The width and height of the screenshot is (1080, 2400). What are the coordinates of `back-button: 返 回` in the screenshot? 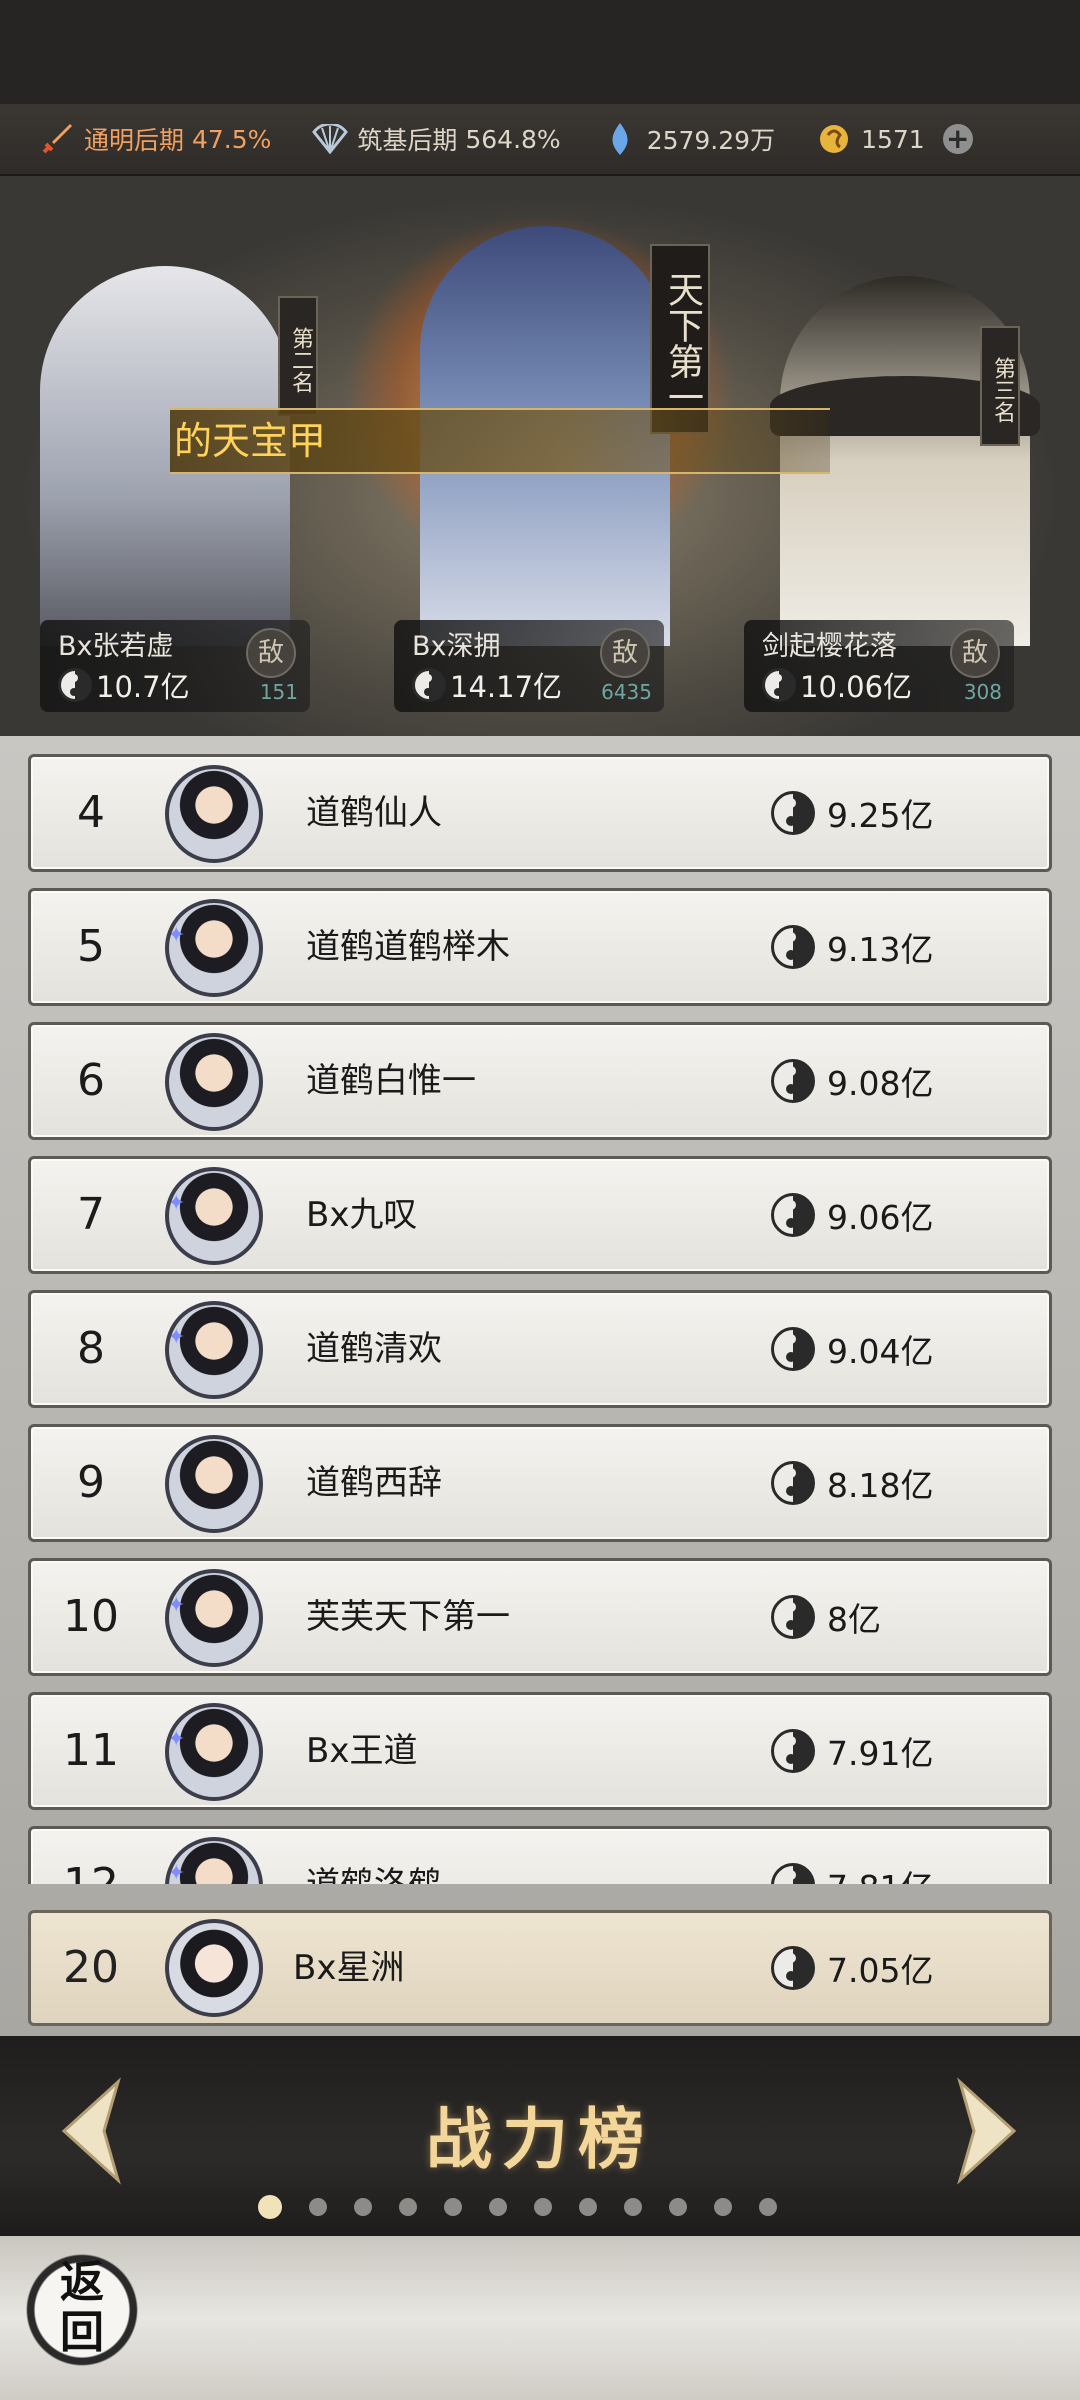 It's located at (82, 2310).